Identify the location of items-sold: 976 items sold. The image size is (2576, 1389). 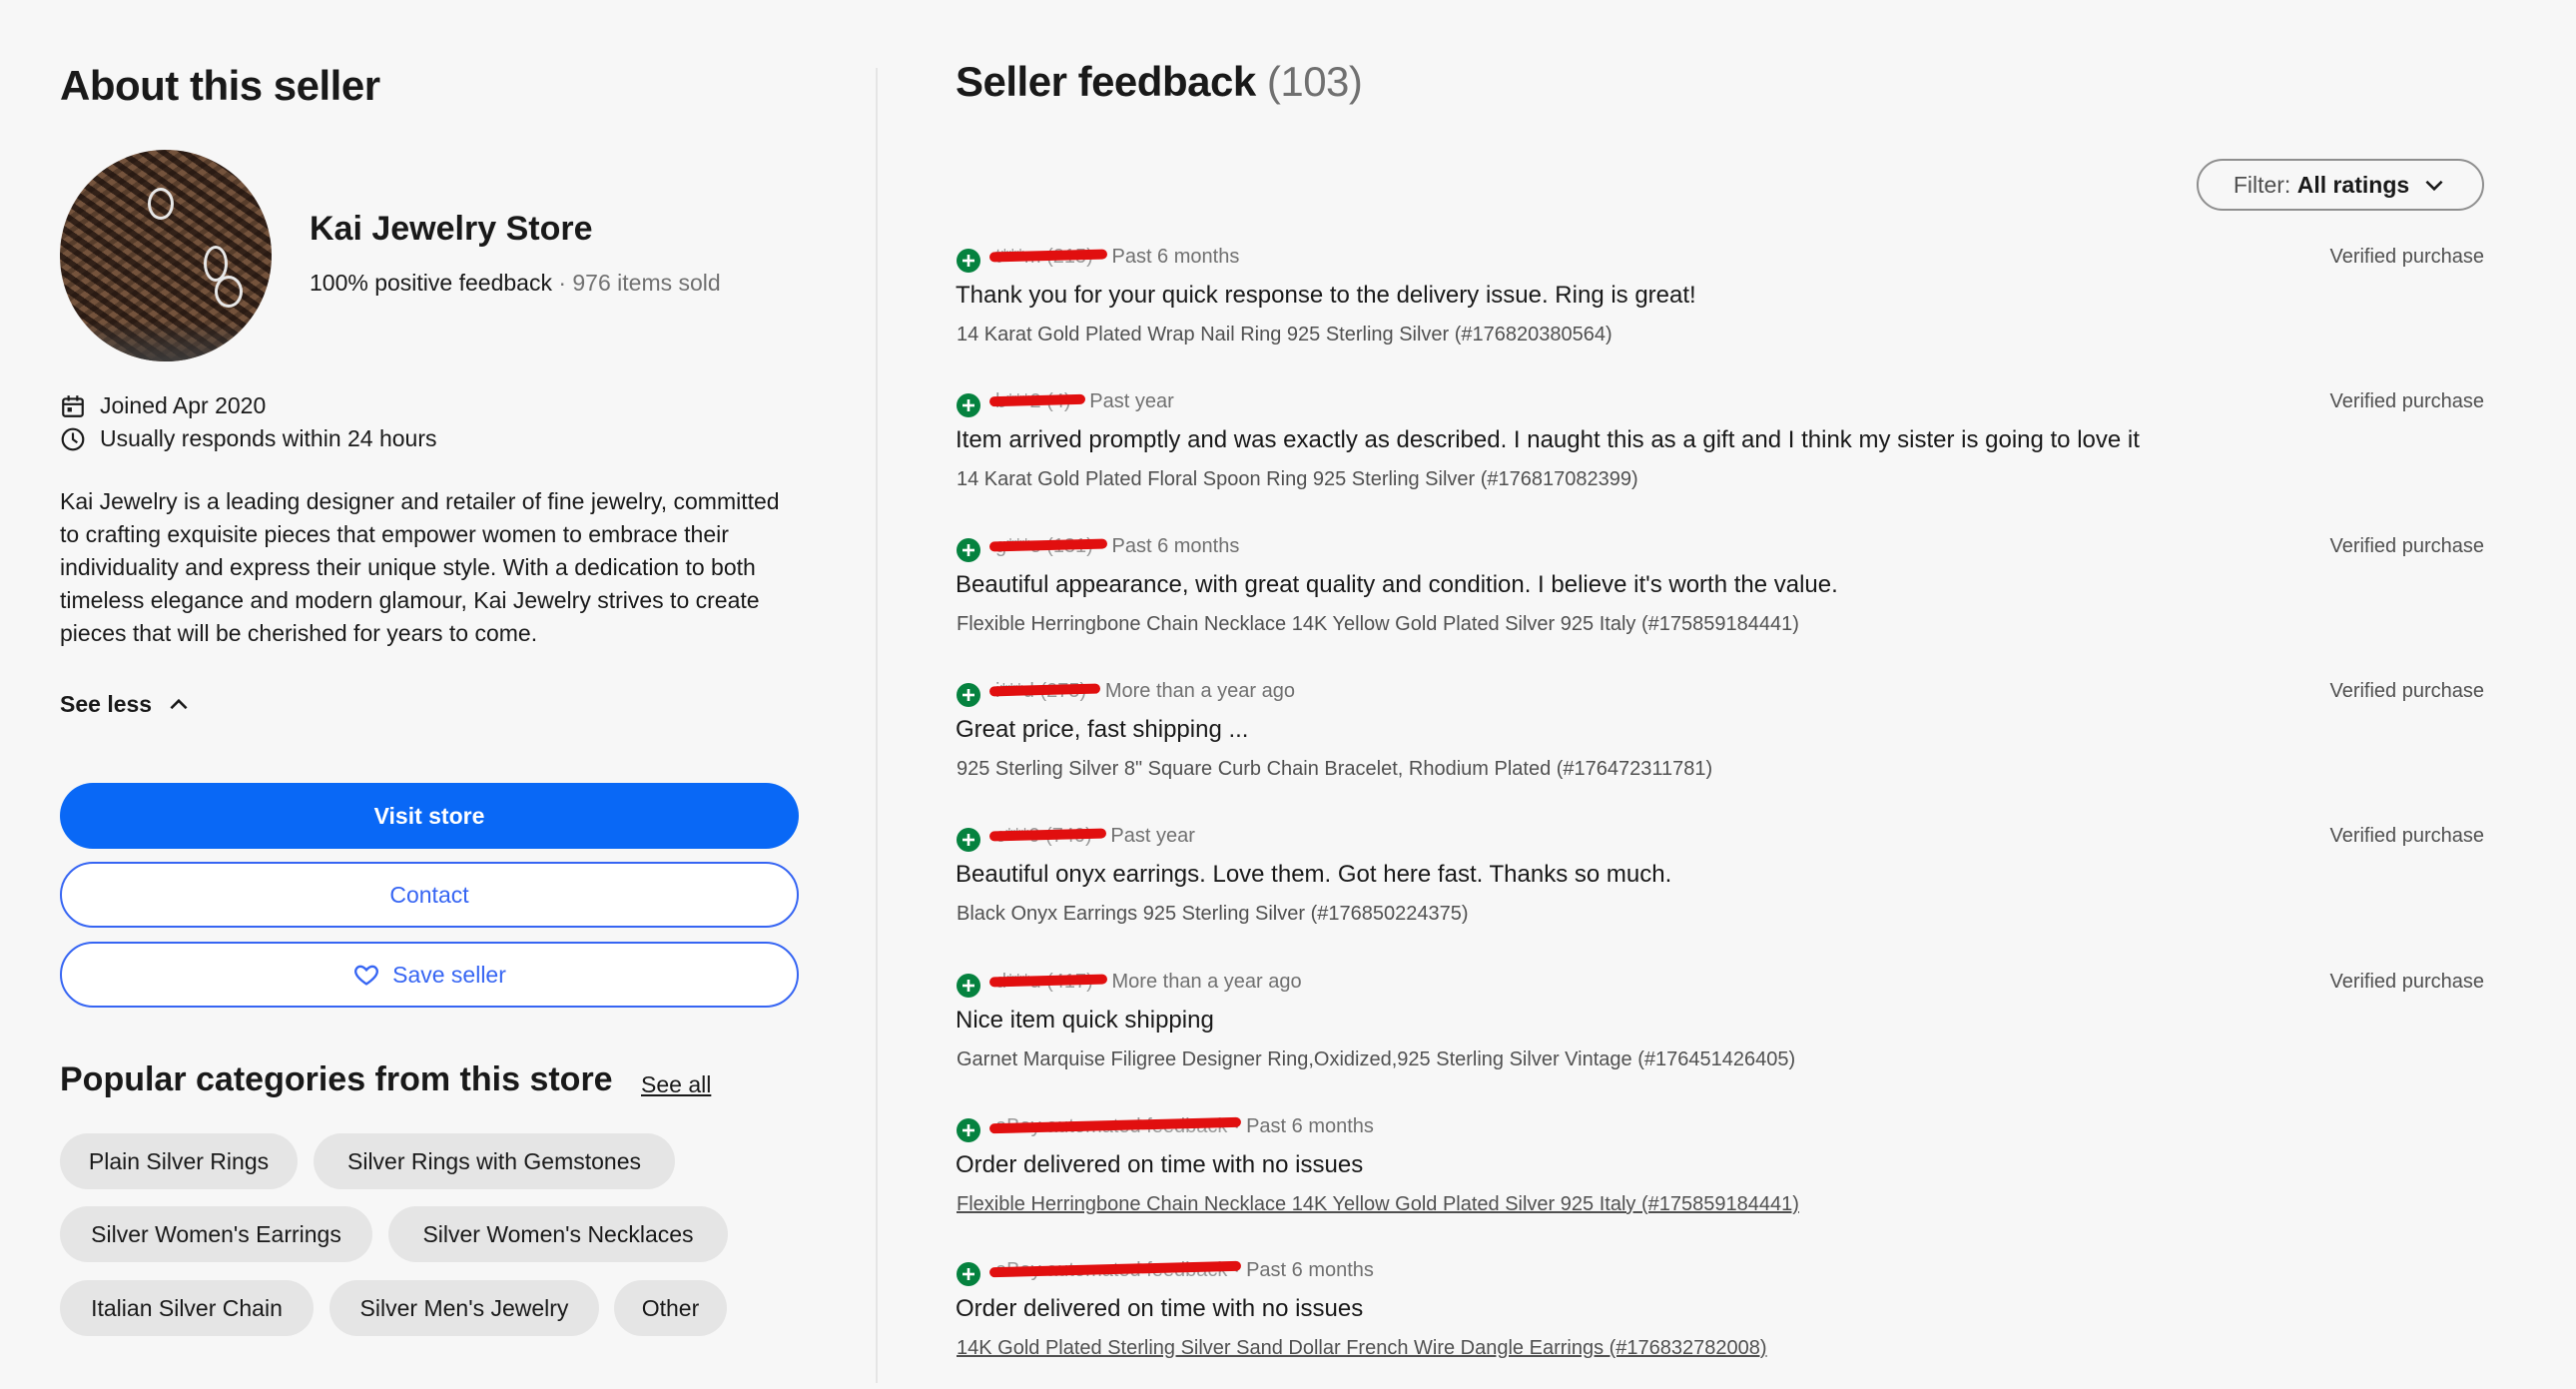
(646, 283).